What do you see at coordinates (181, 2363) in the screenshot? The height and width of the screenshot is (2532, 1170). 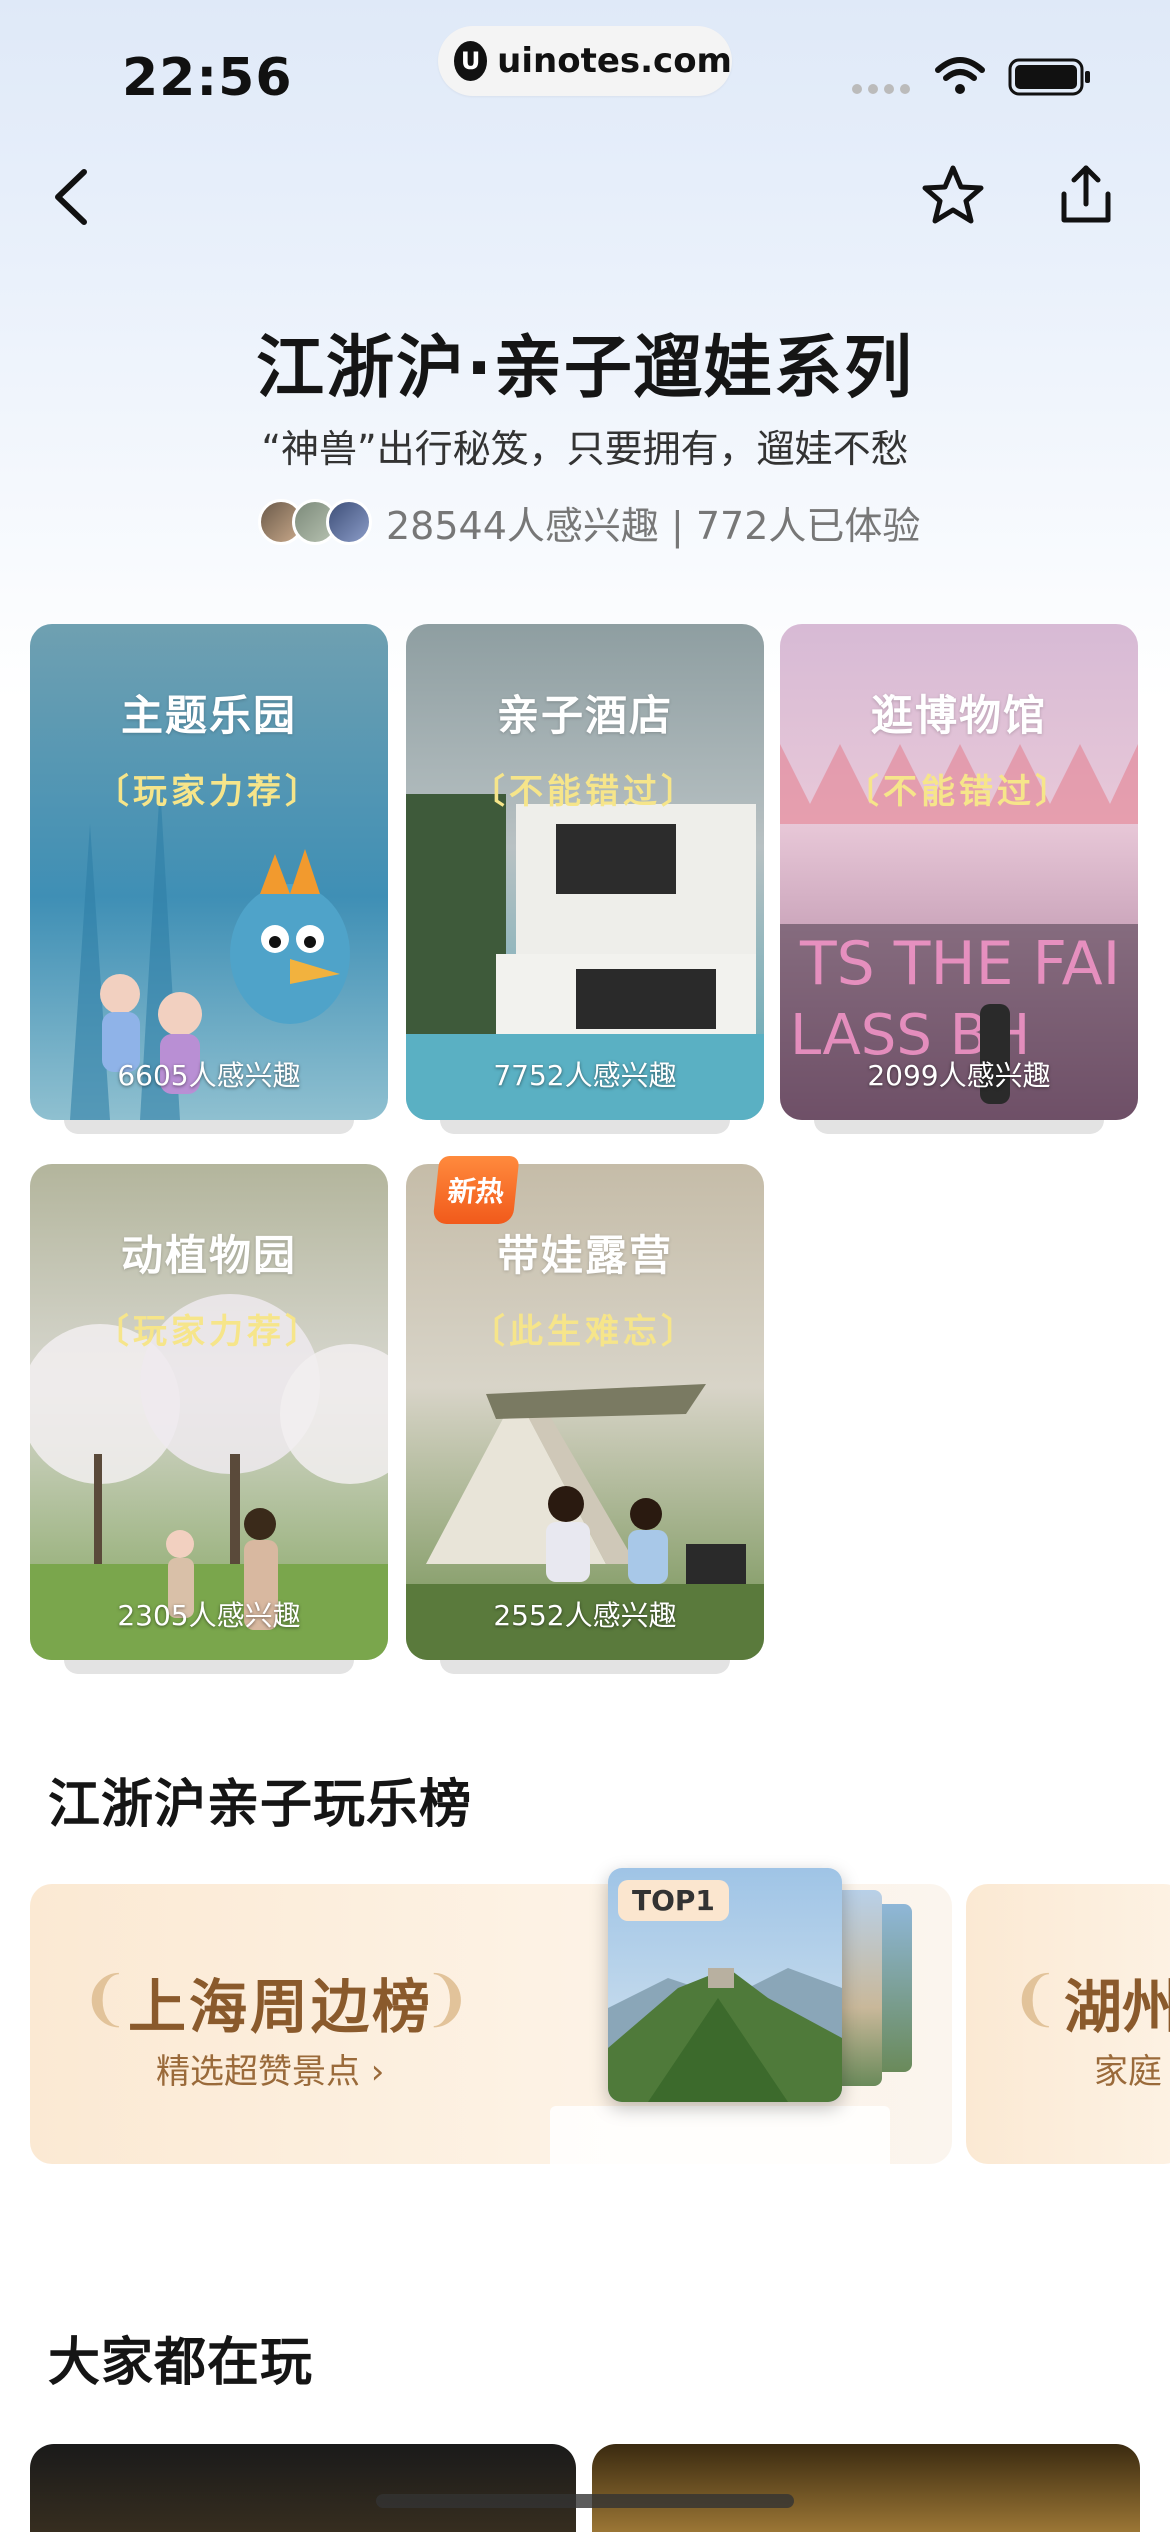 I see `popular-section-title: 大家都在玩` at bounding box center [181, 2363].